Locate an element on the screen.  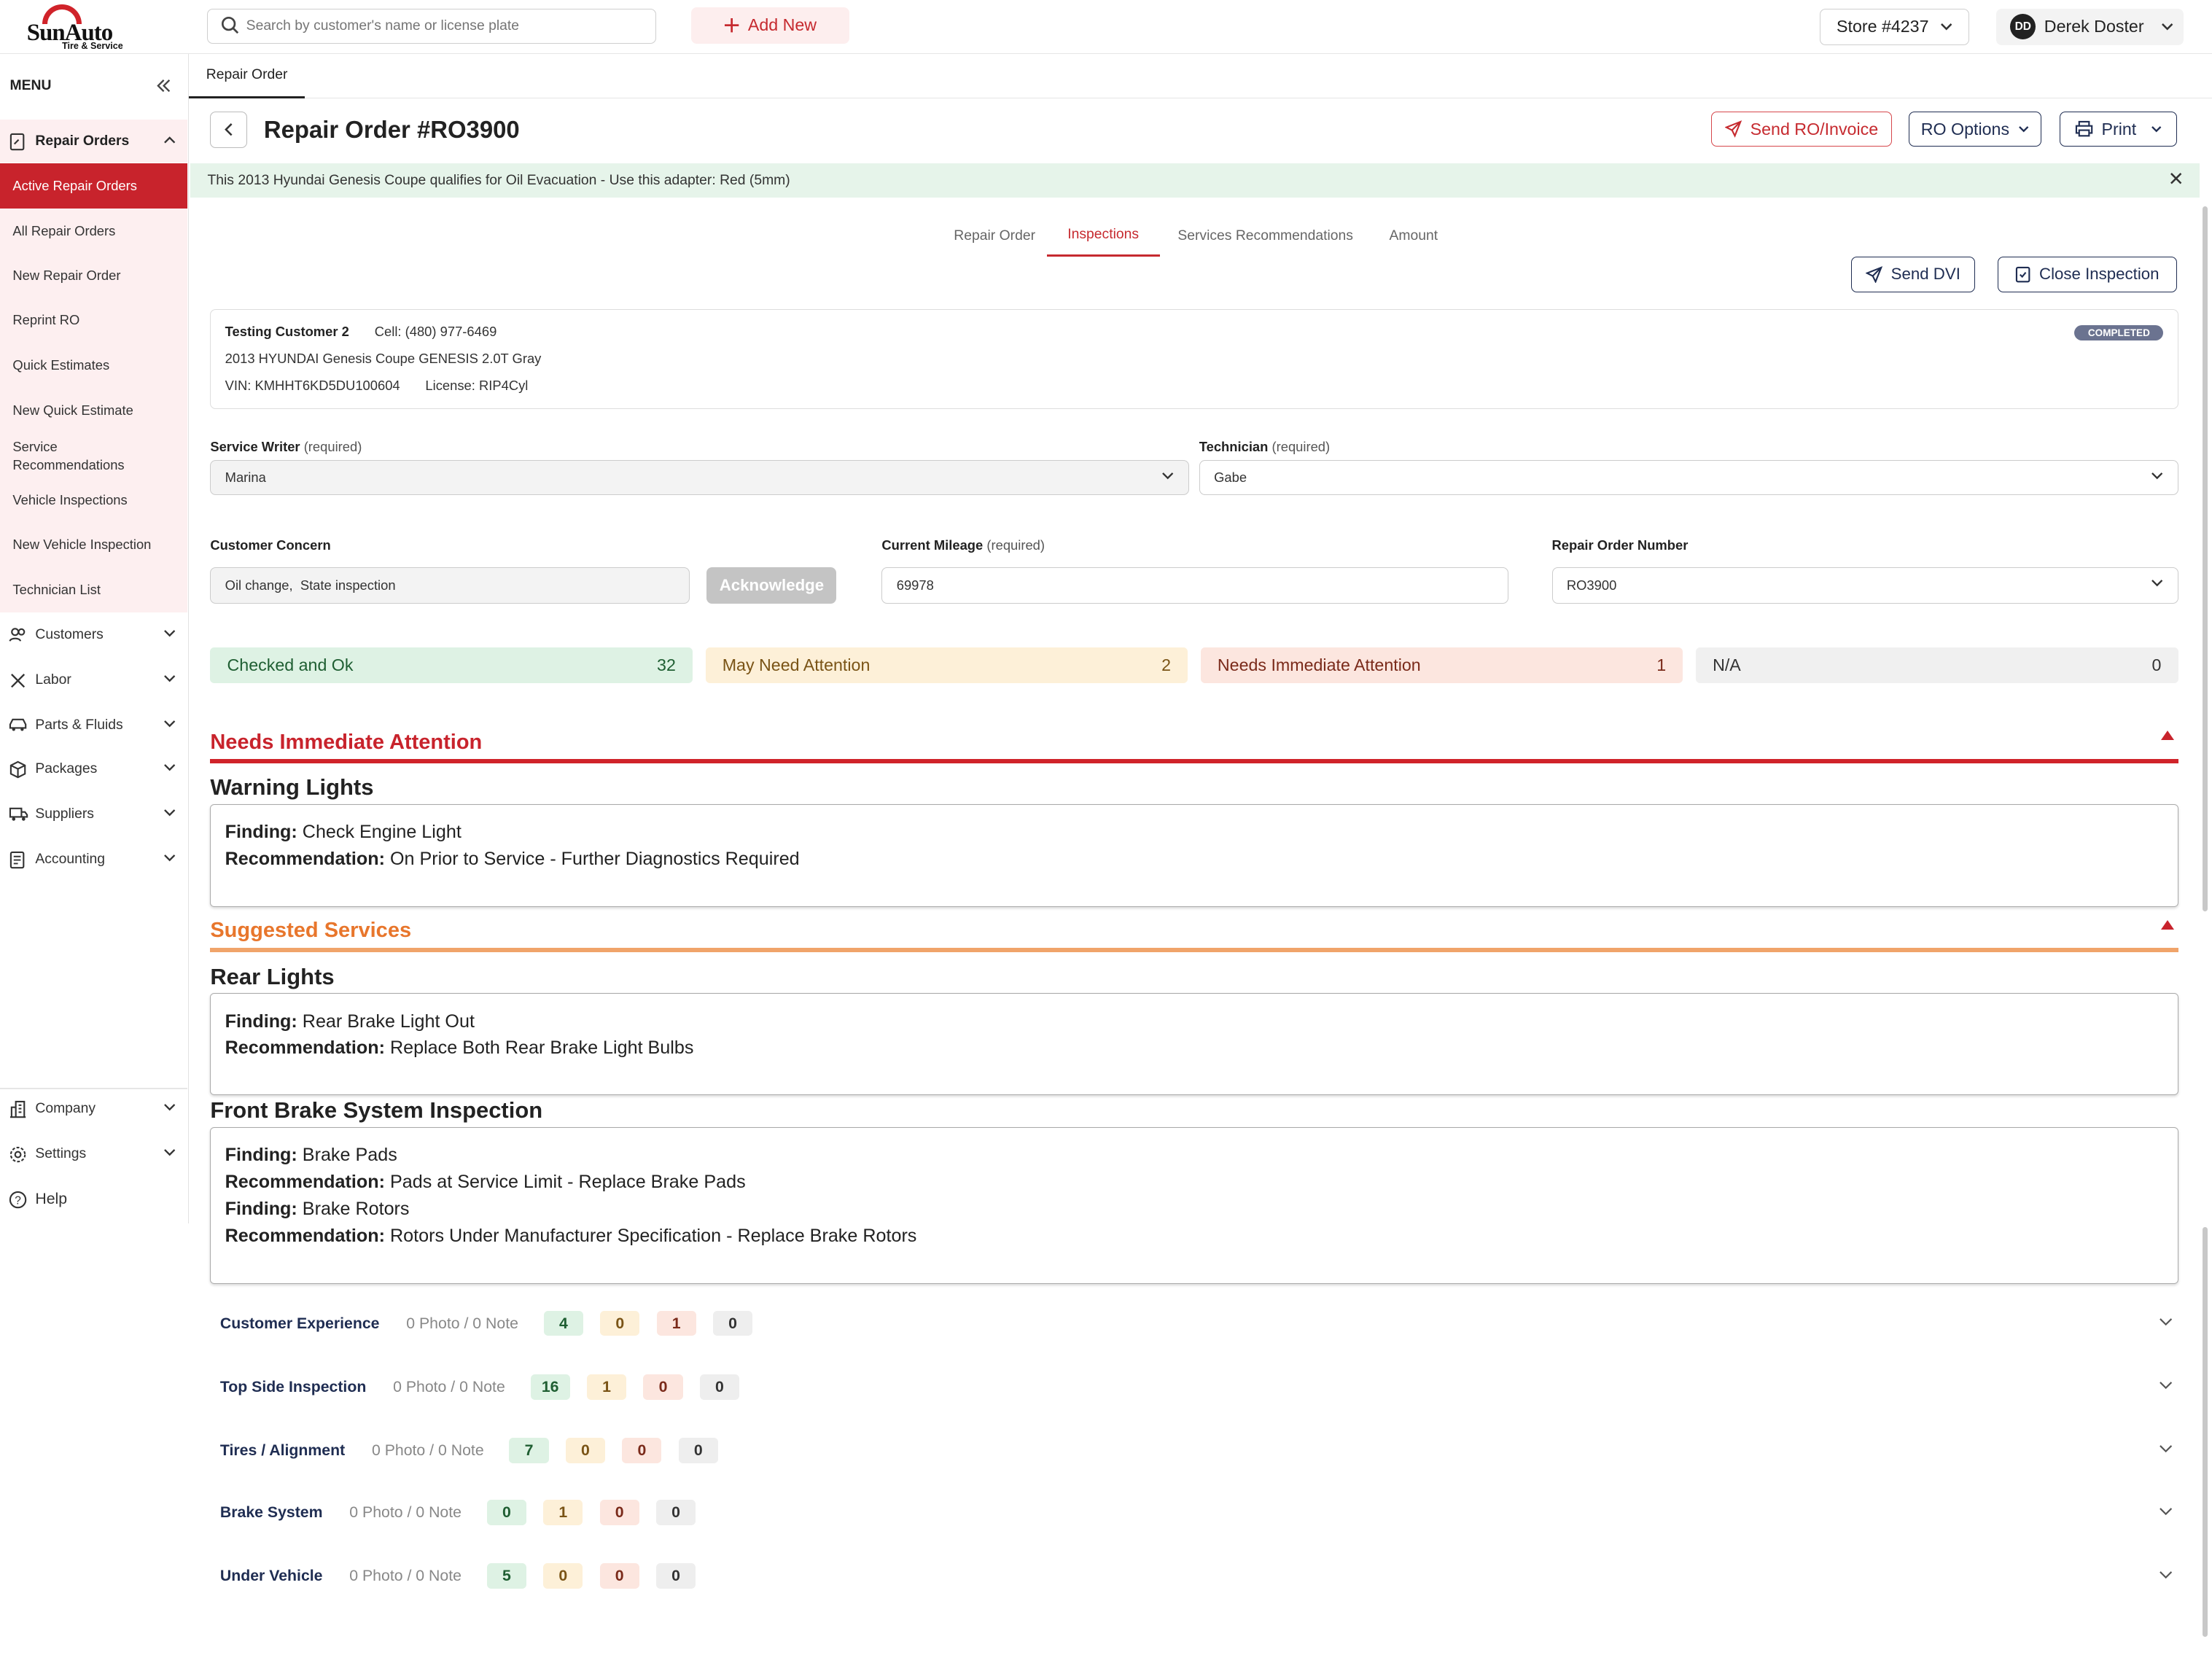
ro-number-select: RO3900 is located at coordinates (1864, 585).